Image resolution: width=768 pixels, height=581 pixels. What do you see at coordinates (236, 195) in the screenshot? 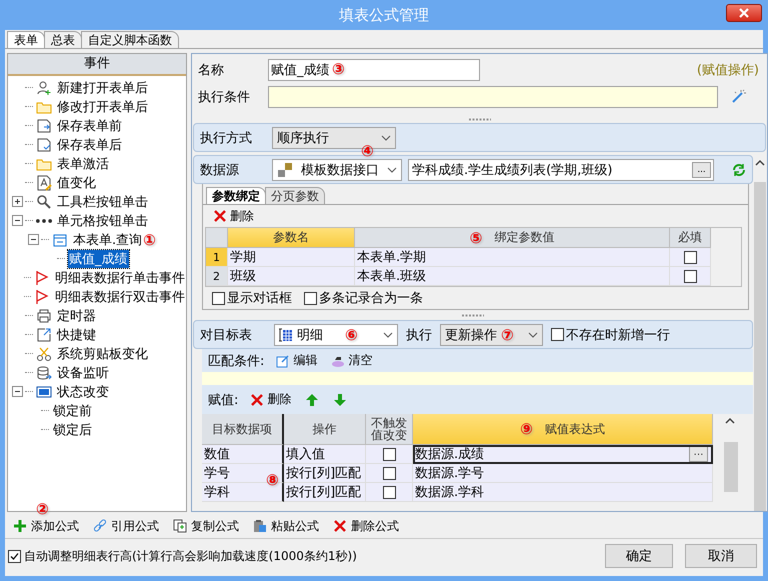
I see `tab: 参数绑定` at bounding box center [236, 195].